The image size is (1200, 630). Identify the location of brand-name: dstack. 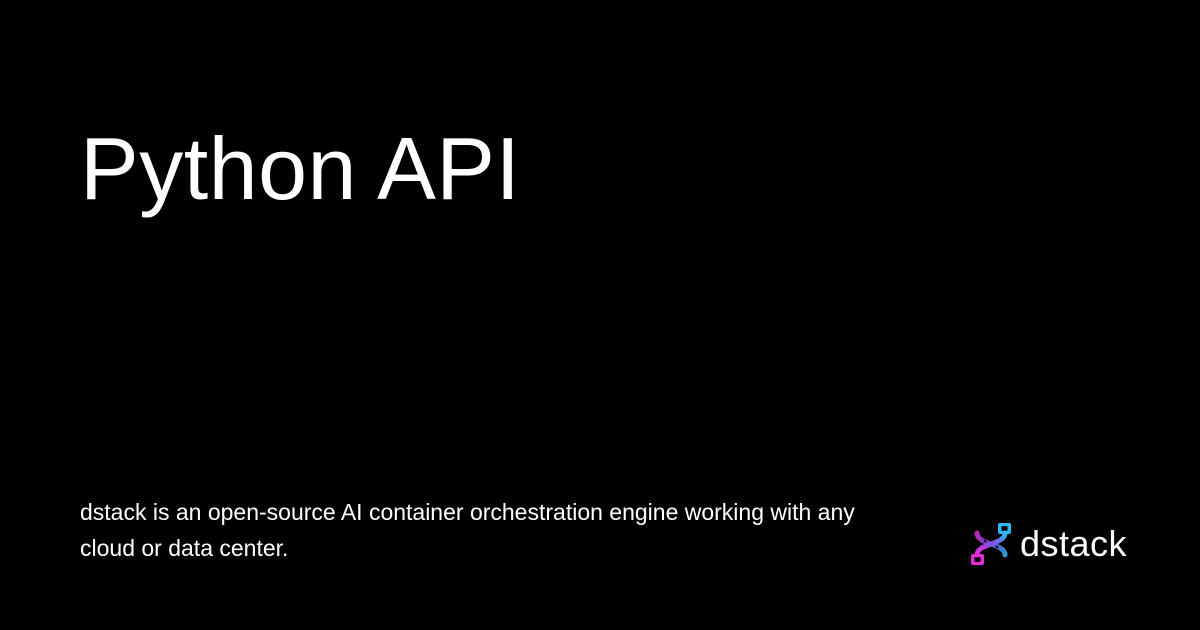
(1074, 543).